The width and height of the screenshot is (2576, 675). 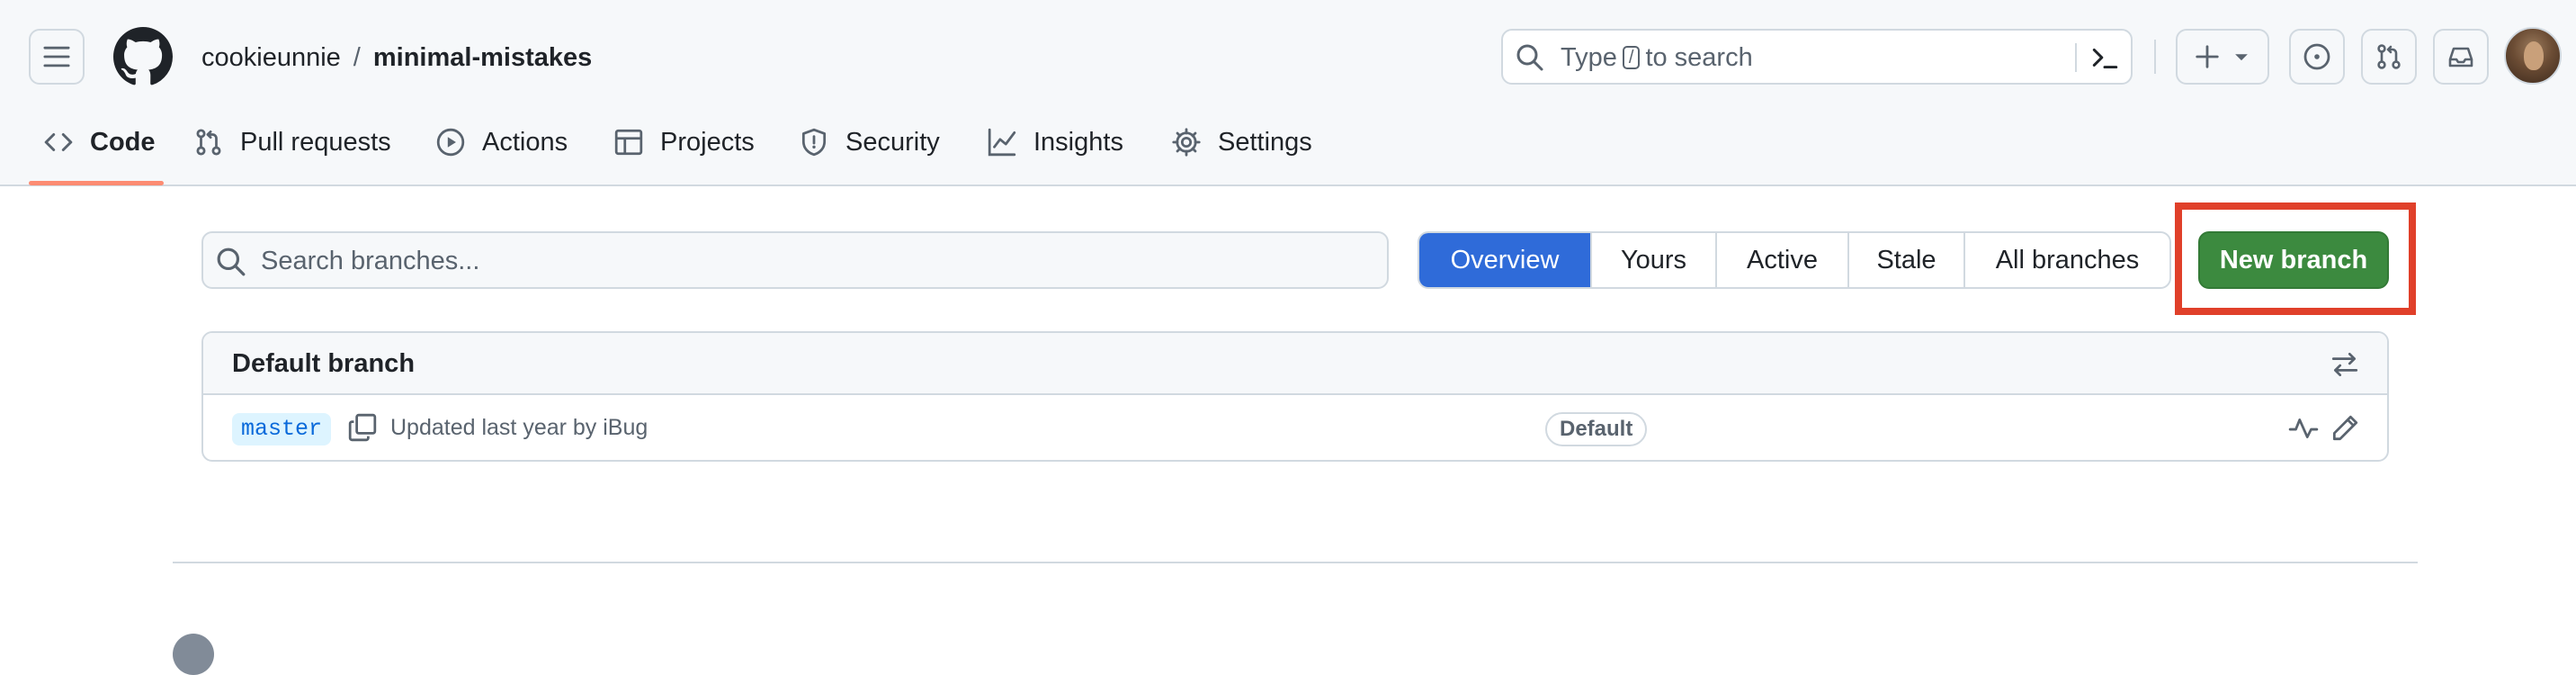 What do you see at coordinates (2207, 56) in the screenshot?
I see `plus-icon` at bounding box center [2207, 56].